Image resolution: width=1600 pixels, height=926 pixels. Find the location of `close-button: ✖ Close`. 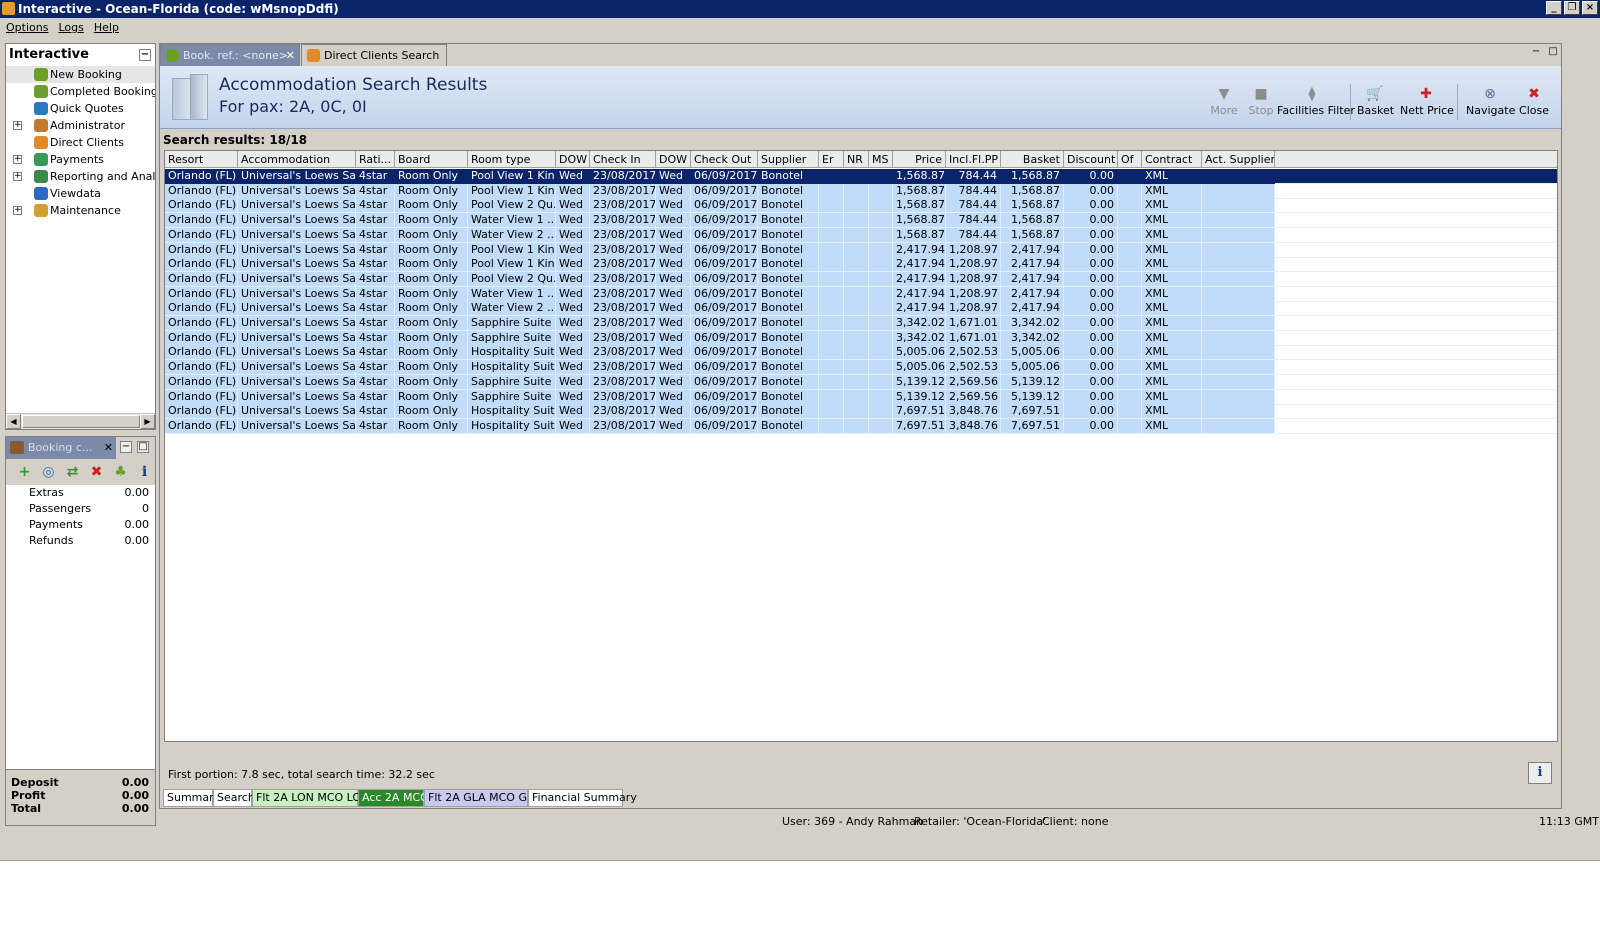

close-button: ✖ Close is located at coordinates (1534, 104).